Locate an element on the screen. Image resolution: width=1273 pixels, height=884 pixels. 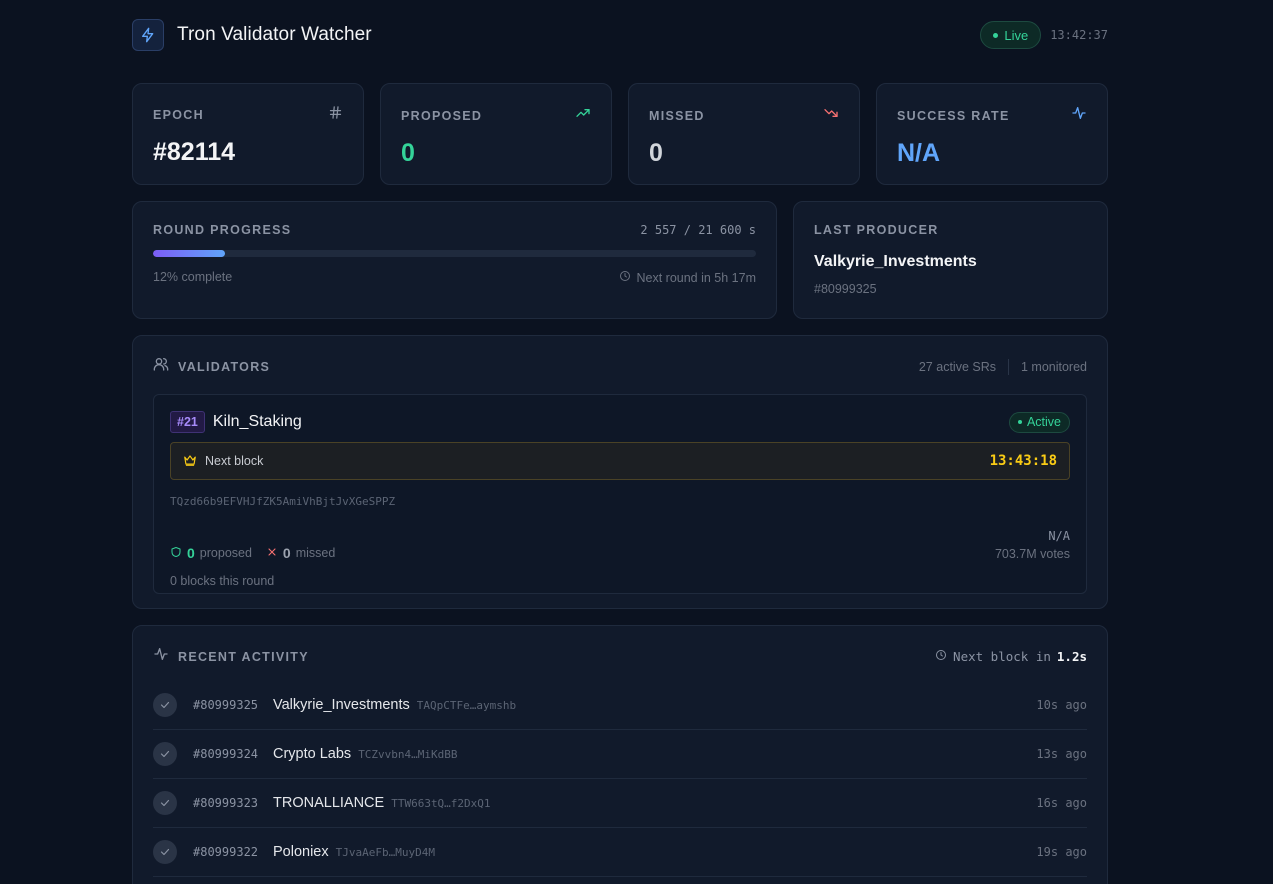
page-title: Tron Validator Watcher is located at coordinates (274, 34).